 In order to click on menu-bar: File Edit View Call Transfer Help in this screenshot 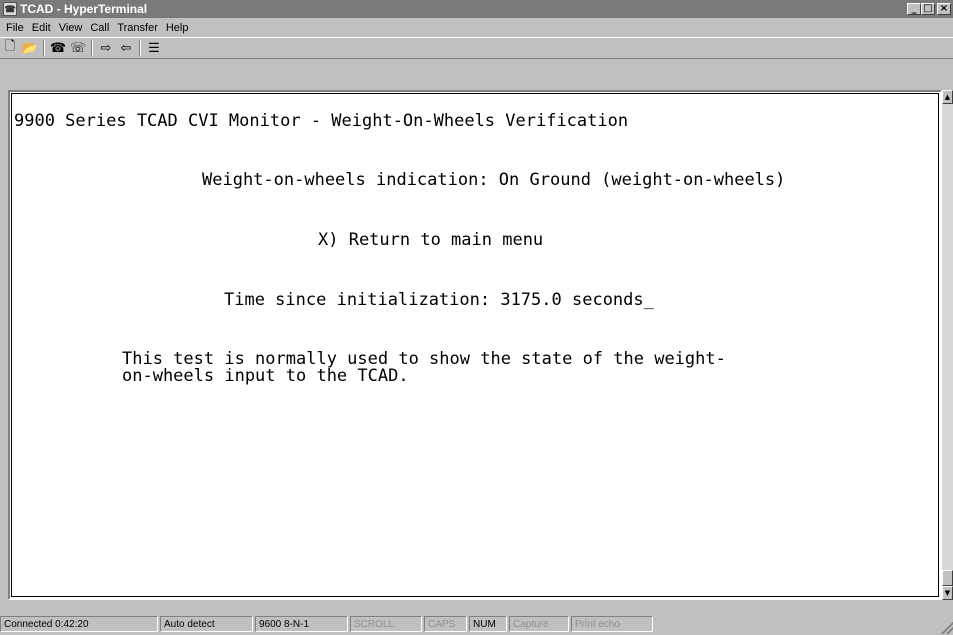, I will do `click(476, 27)`.